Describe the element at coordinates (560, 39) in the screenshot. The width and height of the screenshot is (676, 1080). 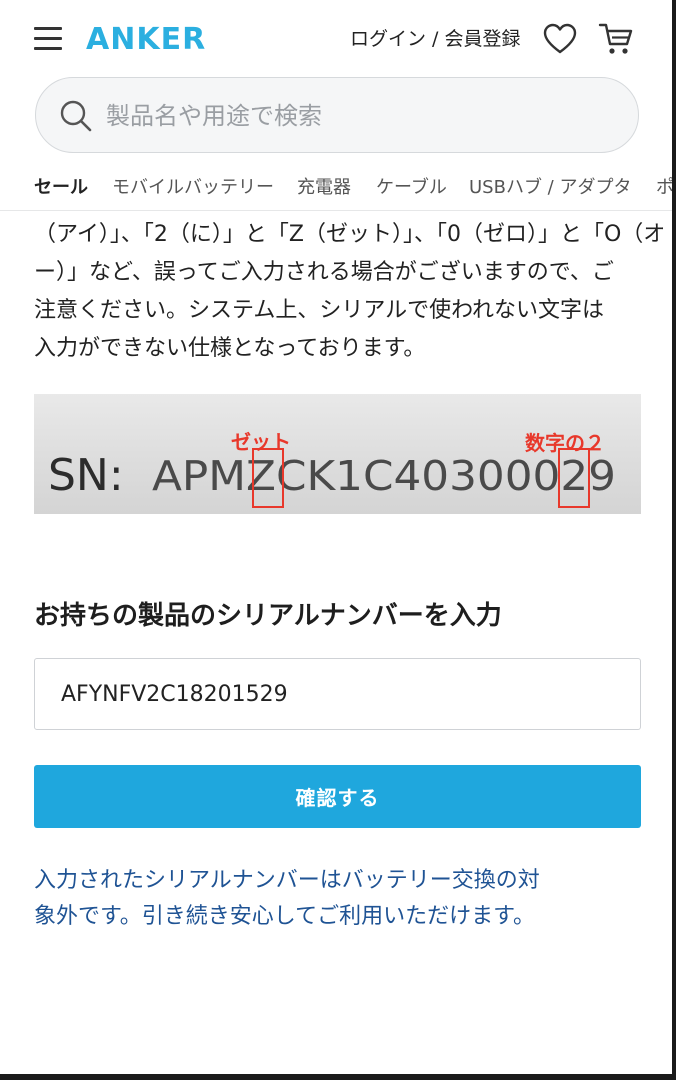
I see `heart-icon` at that location.